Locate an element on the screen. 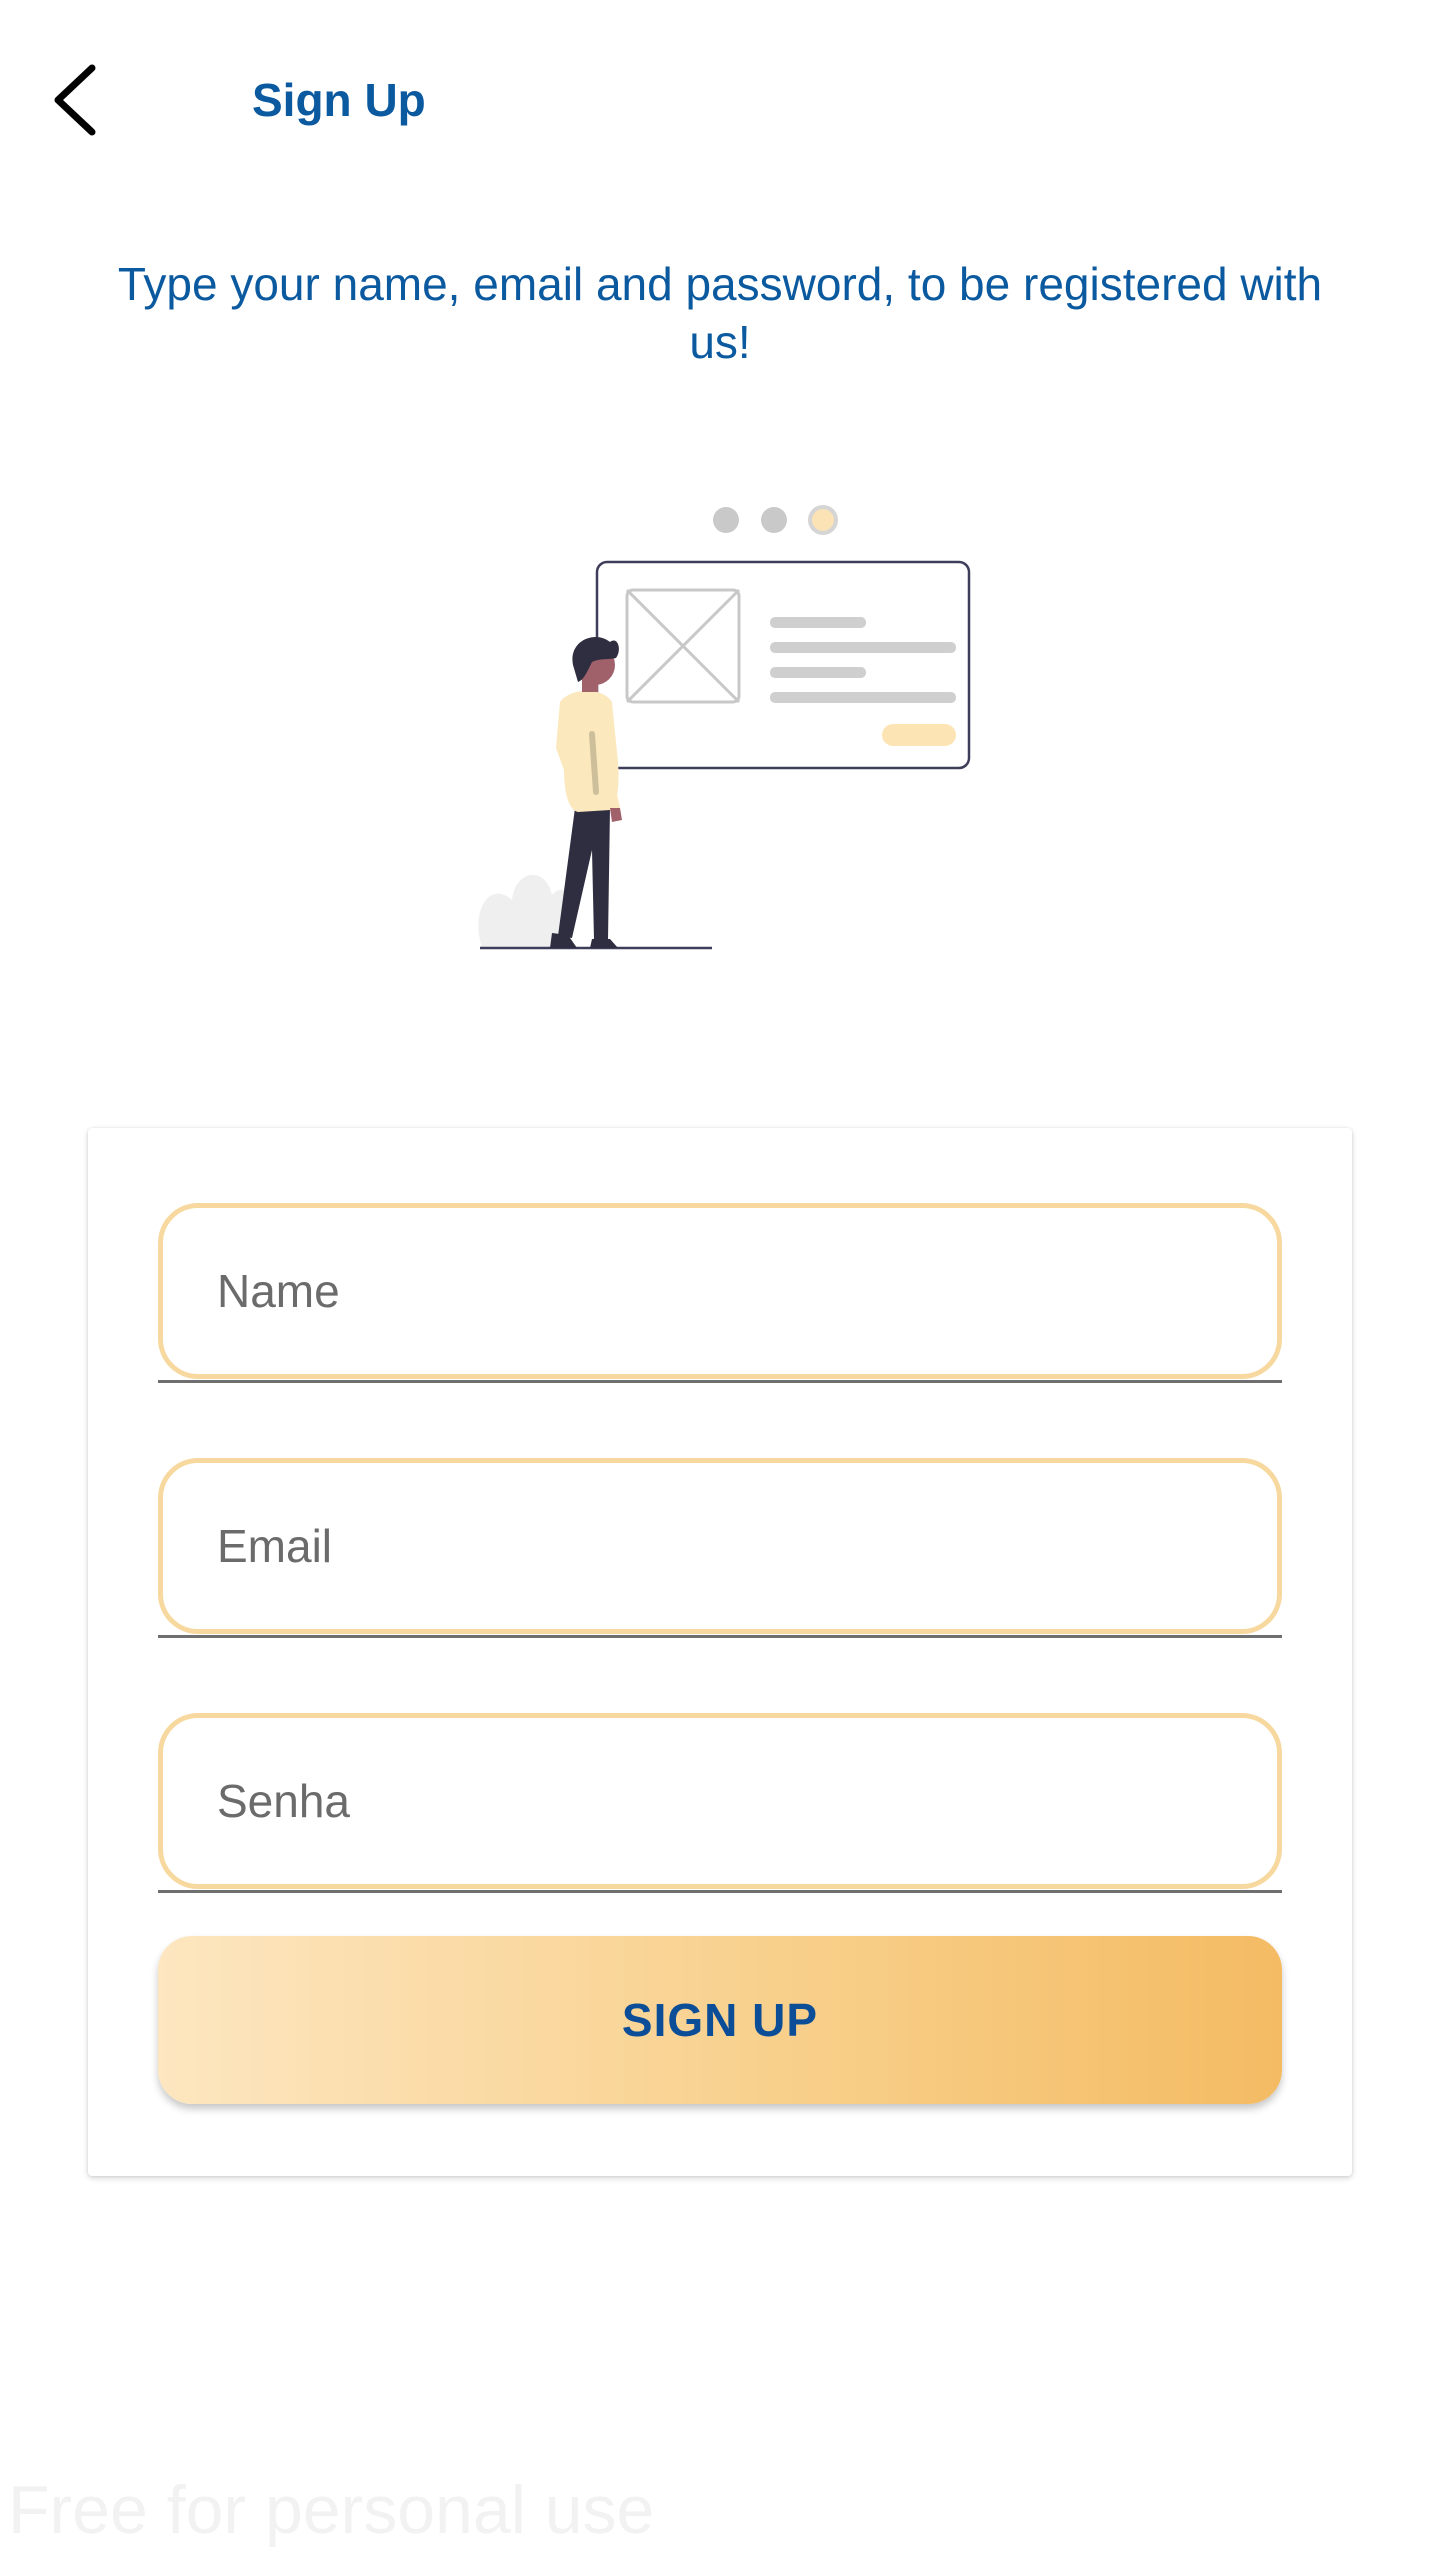 This screenshot has width=1440, height=2560. name-field is located at coordinates (720, 1291).